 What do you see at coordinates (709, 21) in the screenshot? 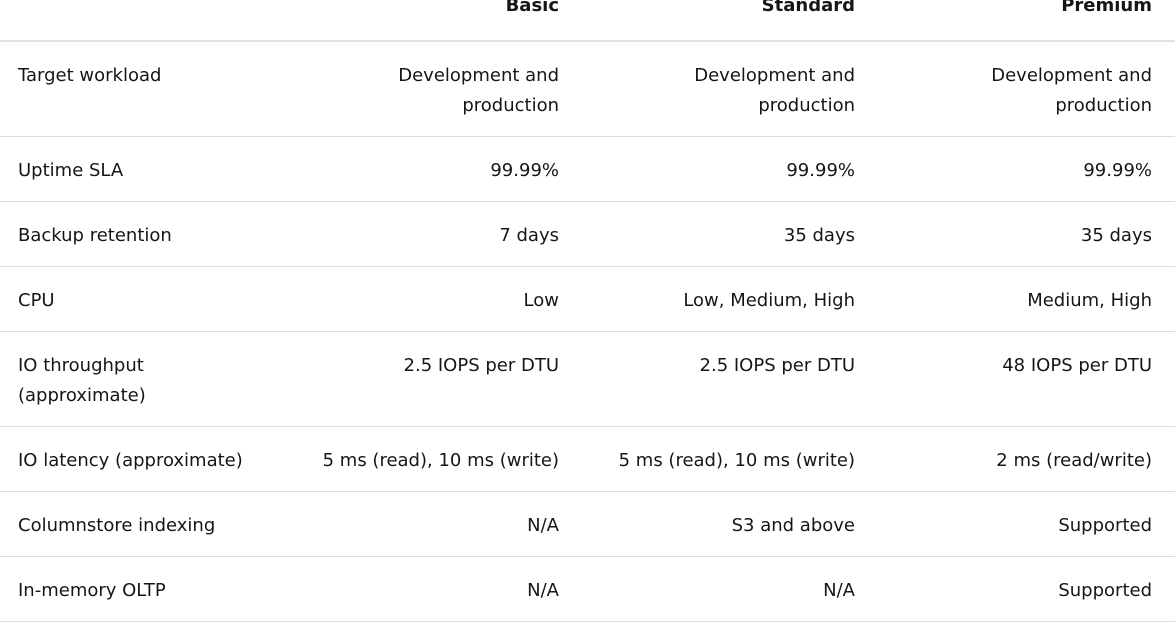
I see `header-standard: Standard` at bounding box center [709, 21].